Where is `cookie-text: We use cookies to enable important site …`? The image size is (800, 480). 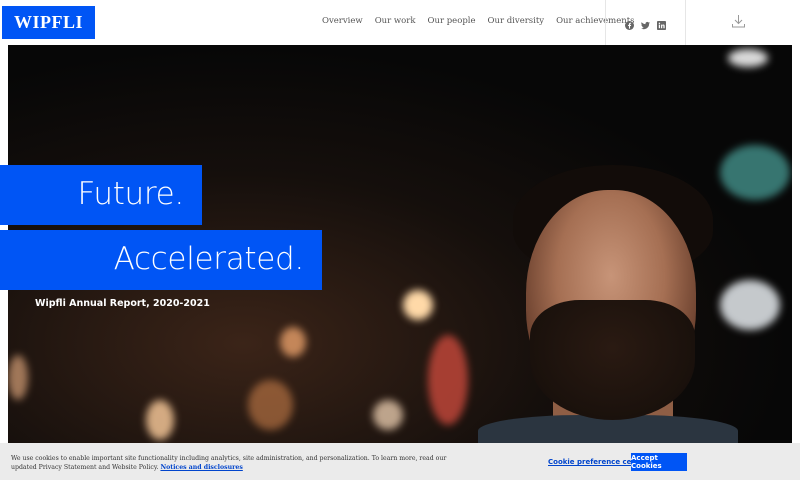
cookie-text: We use cookies to enable important site … is located at coordinates (231, 463).